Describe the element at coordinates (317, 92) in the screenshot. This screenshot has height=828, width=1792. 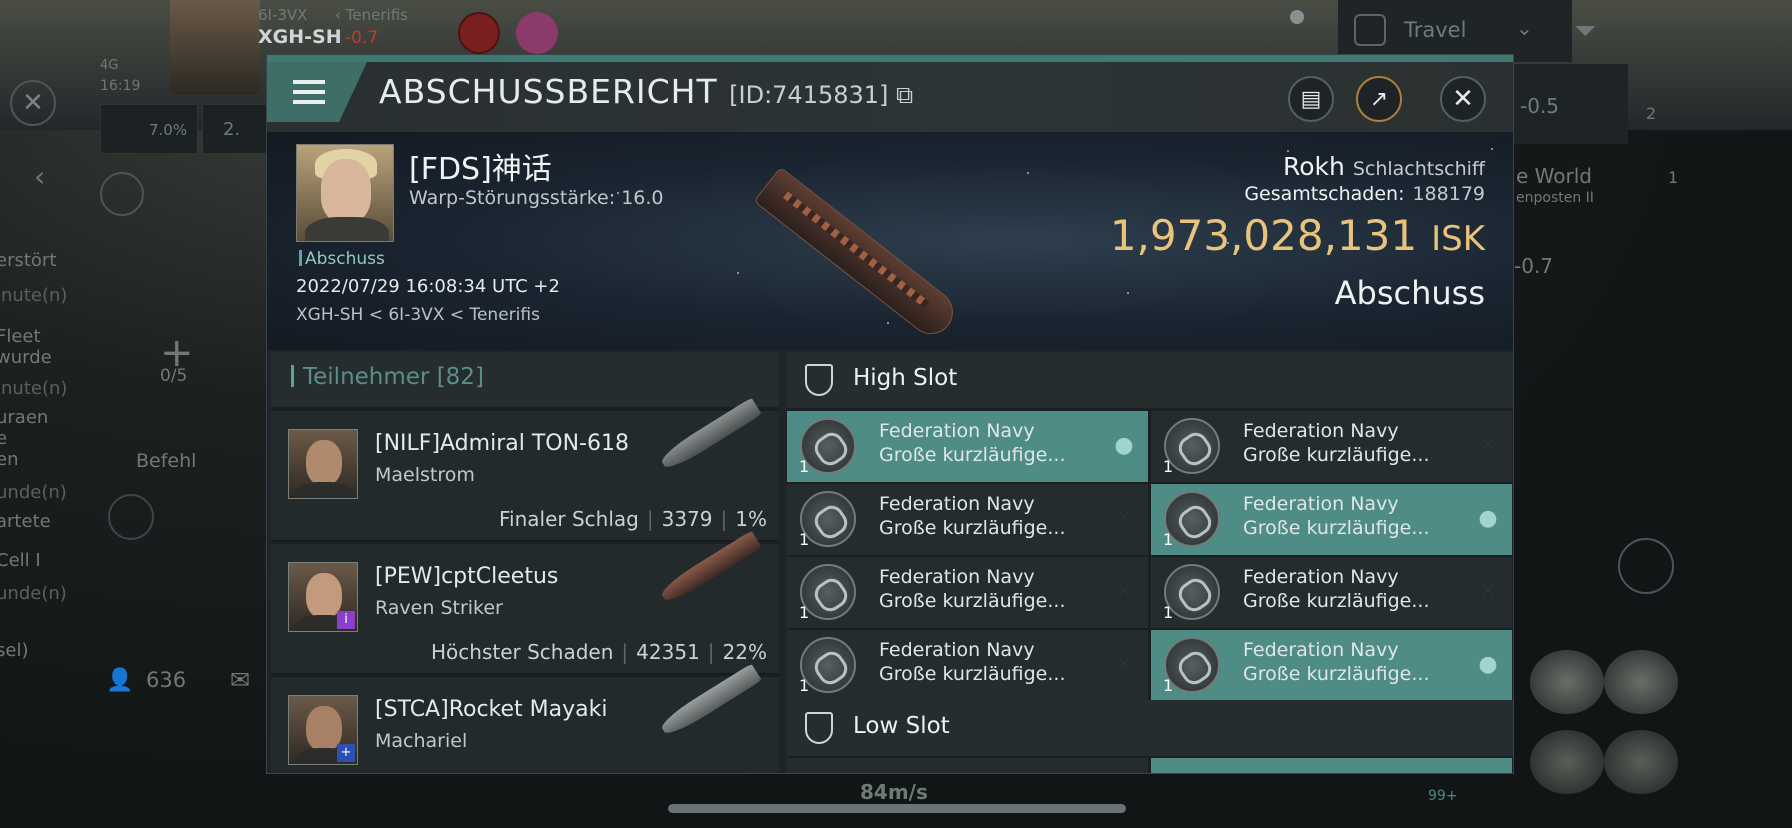
I see `hamburger-icon` at that location.